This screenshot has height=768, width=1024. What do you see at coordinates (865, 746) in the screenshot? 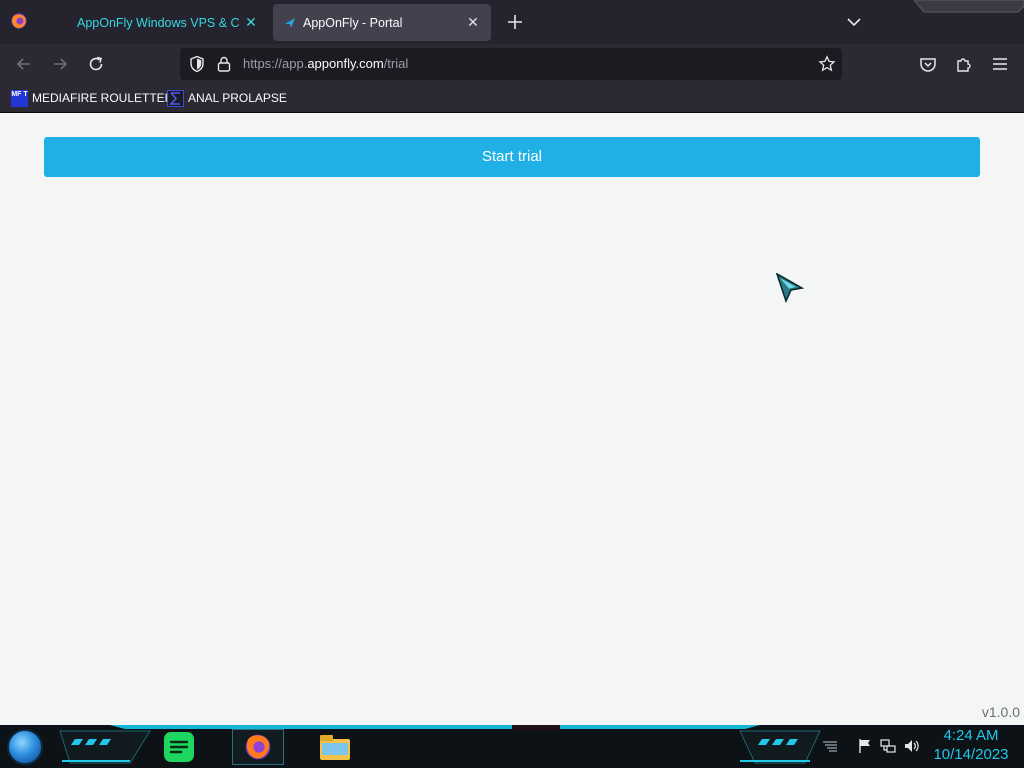
I see `action-center-flag-icon` at bounding box center [865, 746].